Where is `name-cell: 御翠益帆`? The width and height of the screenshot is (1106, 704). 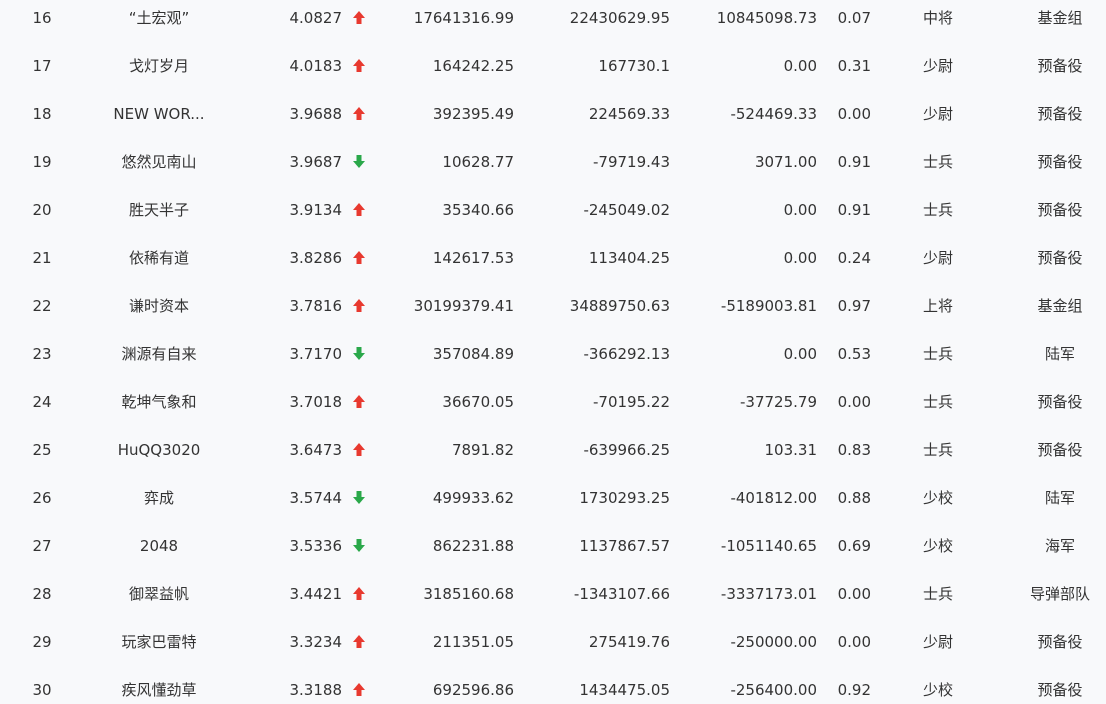 name-cell: 御翠益帆 is located at coordinates (159, 594).